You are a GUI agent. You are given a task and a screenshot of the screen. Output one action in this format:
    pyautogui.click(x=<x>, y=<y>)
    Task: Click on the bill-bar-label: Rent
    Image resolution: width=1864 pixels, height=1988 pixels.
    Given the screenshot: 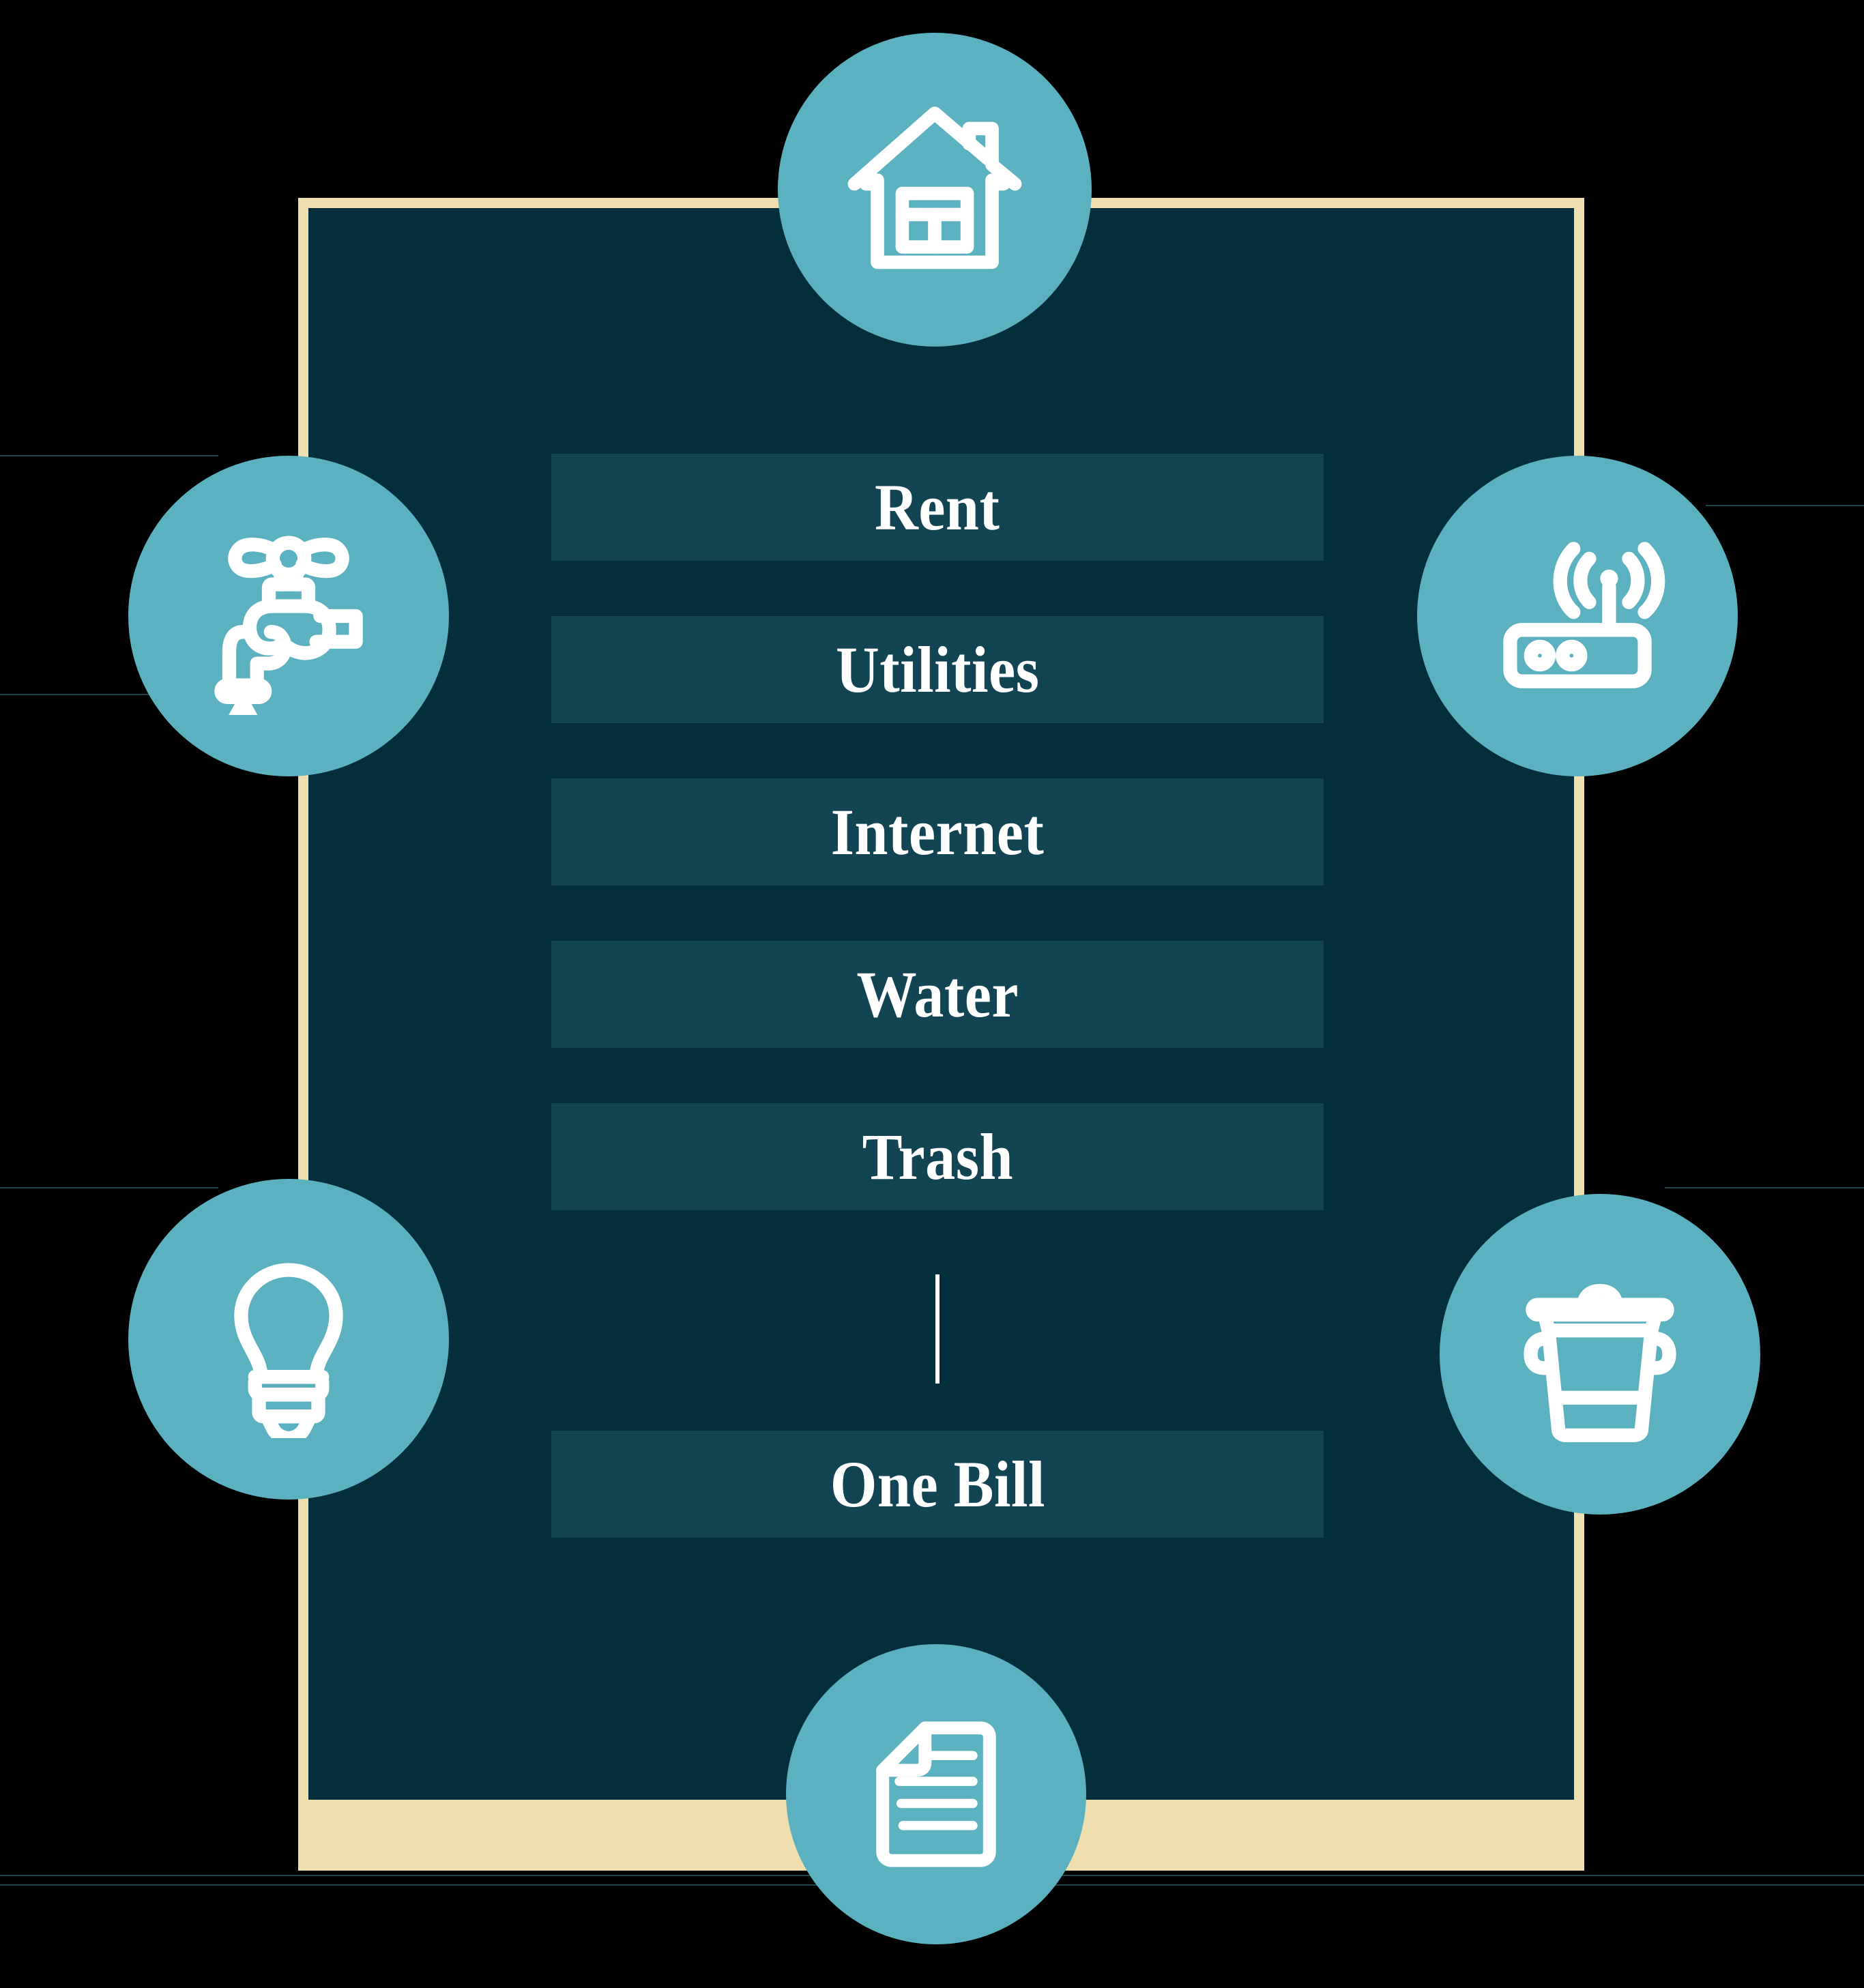 What is the action you would take?
    pyautogui.click(x=937, y=507)
    